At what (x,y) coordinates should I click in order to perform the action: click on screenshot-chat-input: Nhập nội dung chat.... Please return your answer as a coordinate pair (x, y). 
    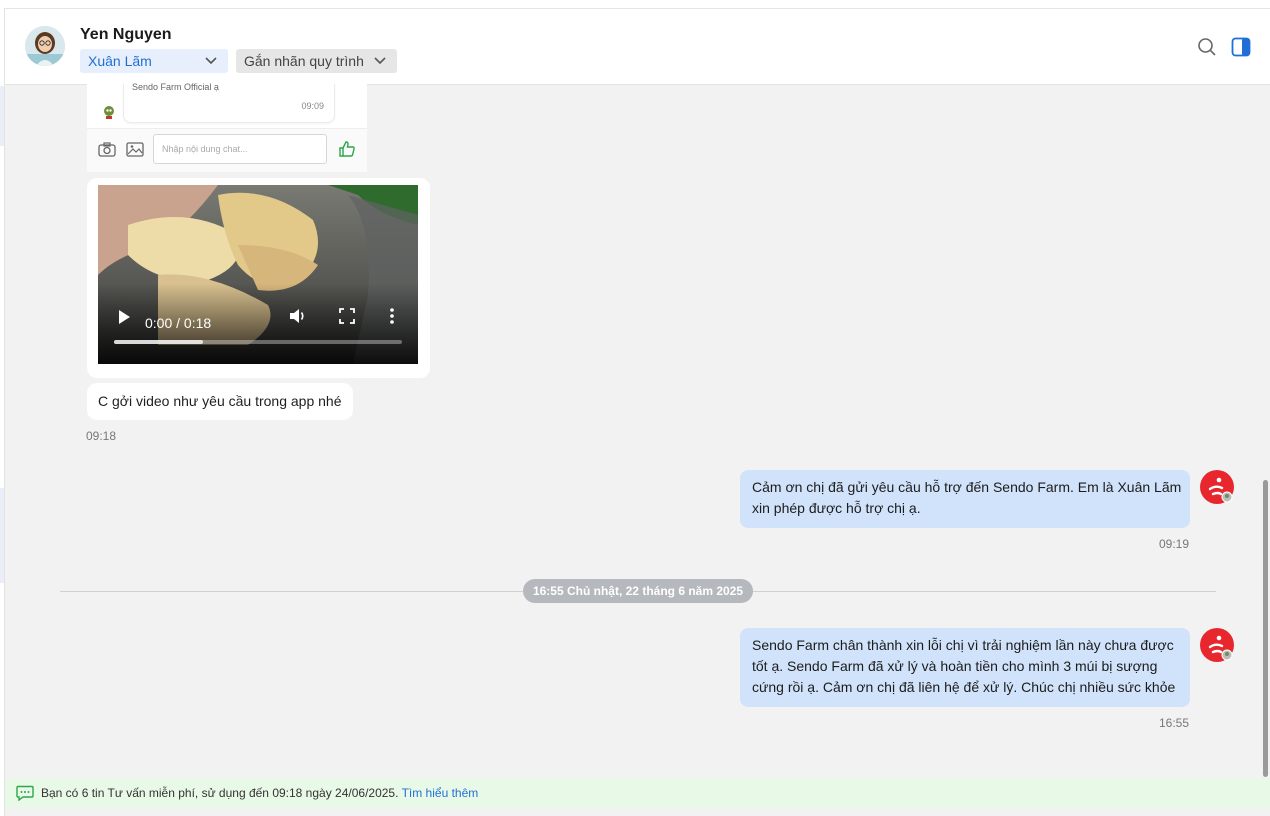
    Looking at the image, I should click on (240, 149).